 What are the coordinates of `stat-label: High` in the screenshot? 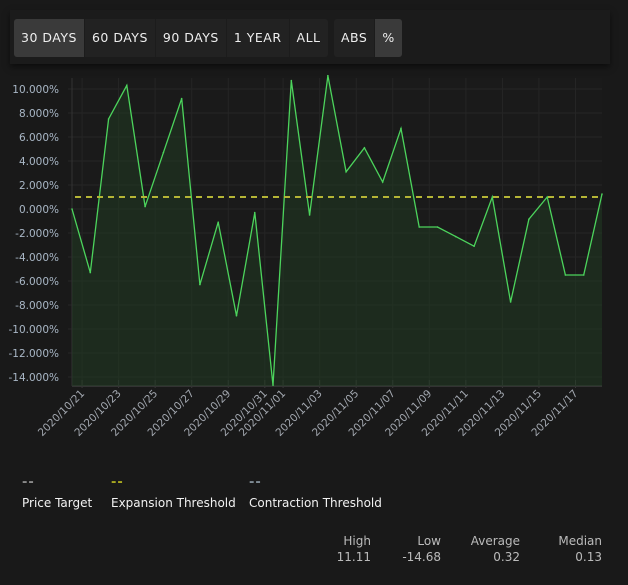 It's located at (357, 541).